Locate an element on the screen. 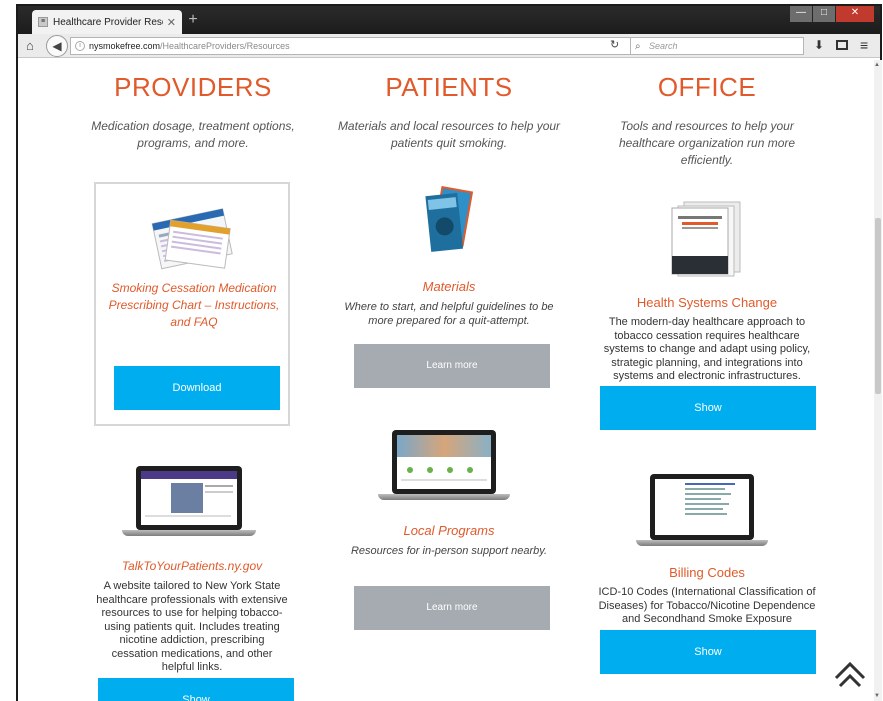 Image resolution: width=883 pixels, height=701 pixels. download-icon: ⬇ is located at coordinates (819, 45).